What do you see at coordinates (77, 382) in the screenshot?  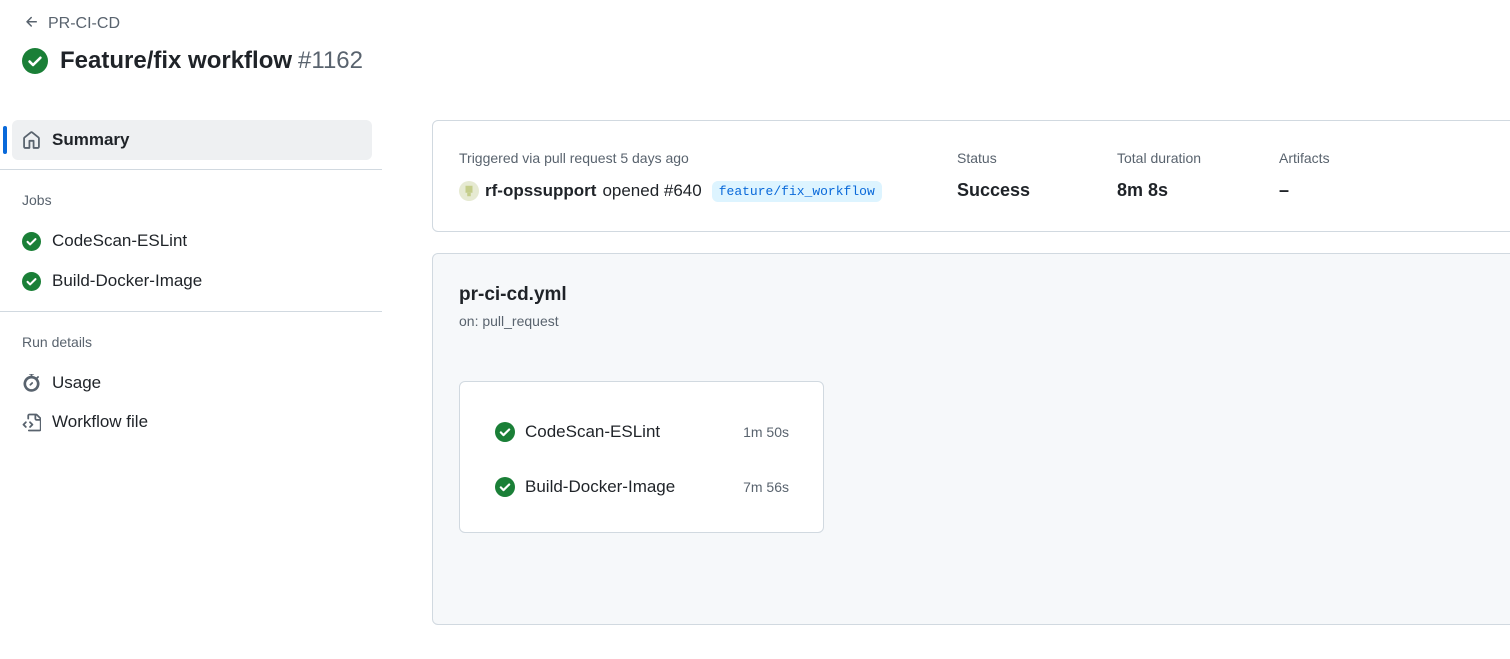 I see `sidebar-item-label: Usage` at bounding box center [77, 382].